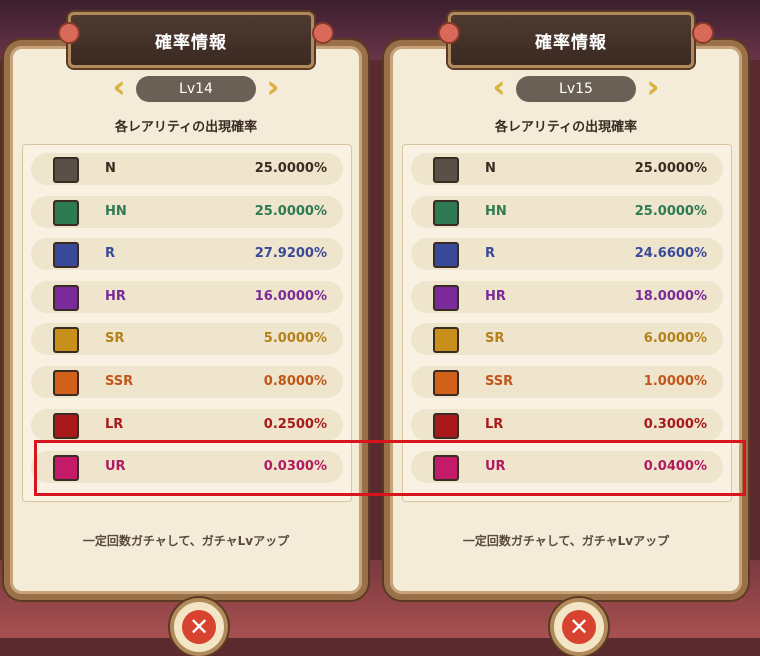 This screenshot has width=760, height=656. What do you see at coordinates (290, 296) in the screenshot?
I see `rarity-probability: 16.0000%` at bounding box center [290, 296].